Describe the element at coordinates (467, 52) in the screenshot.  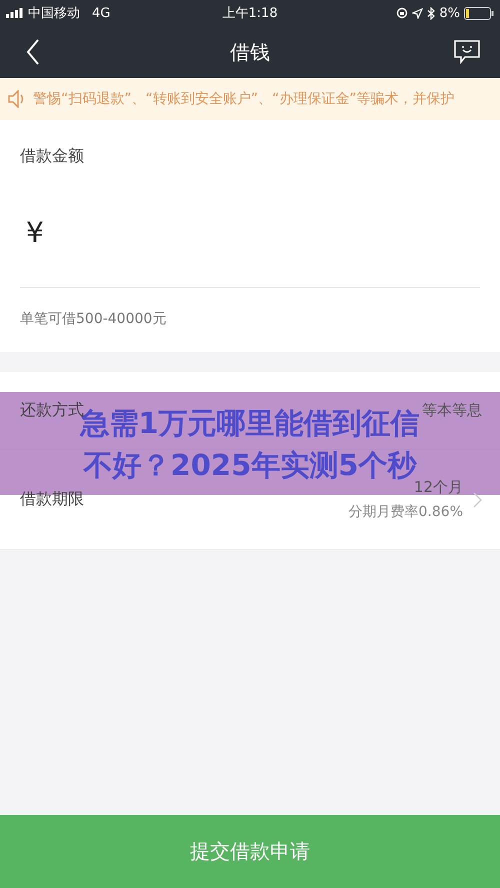
I see `chat-feedback-button` at that location.